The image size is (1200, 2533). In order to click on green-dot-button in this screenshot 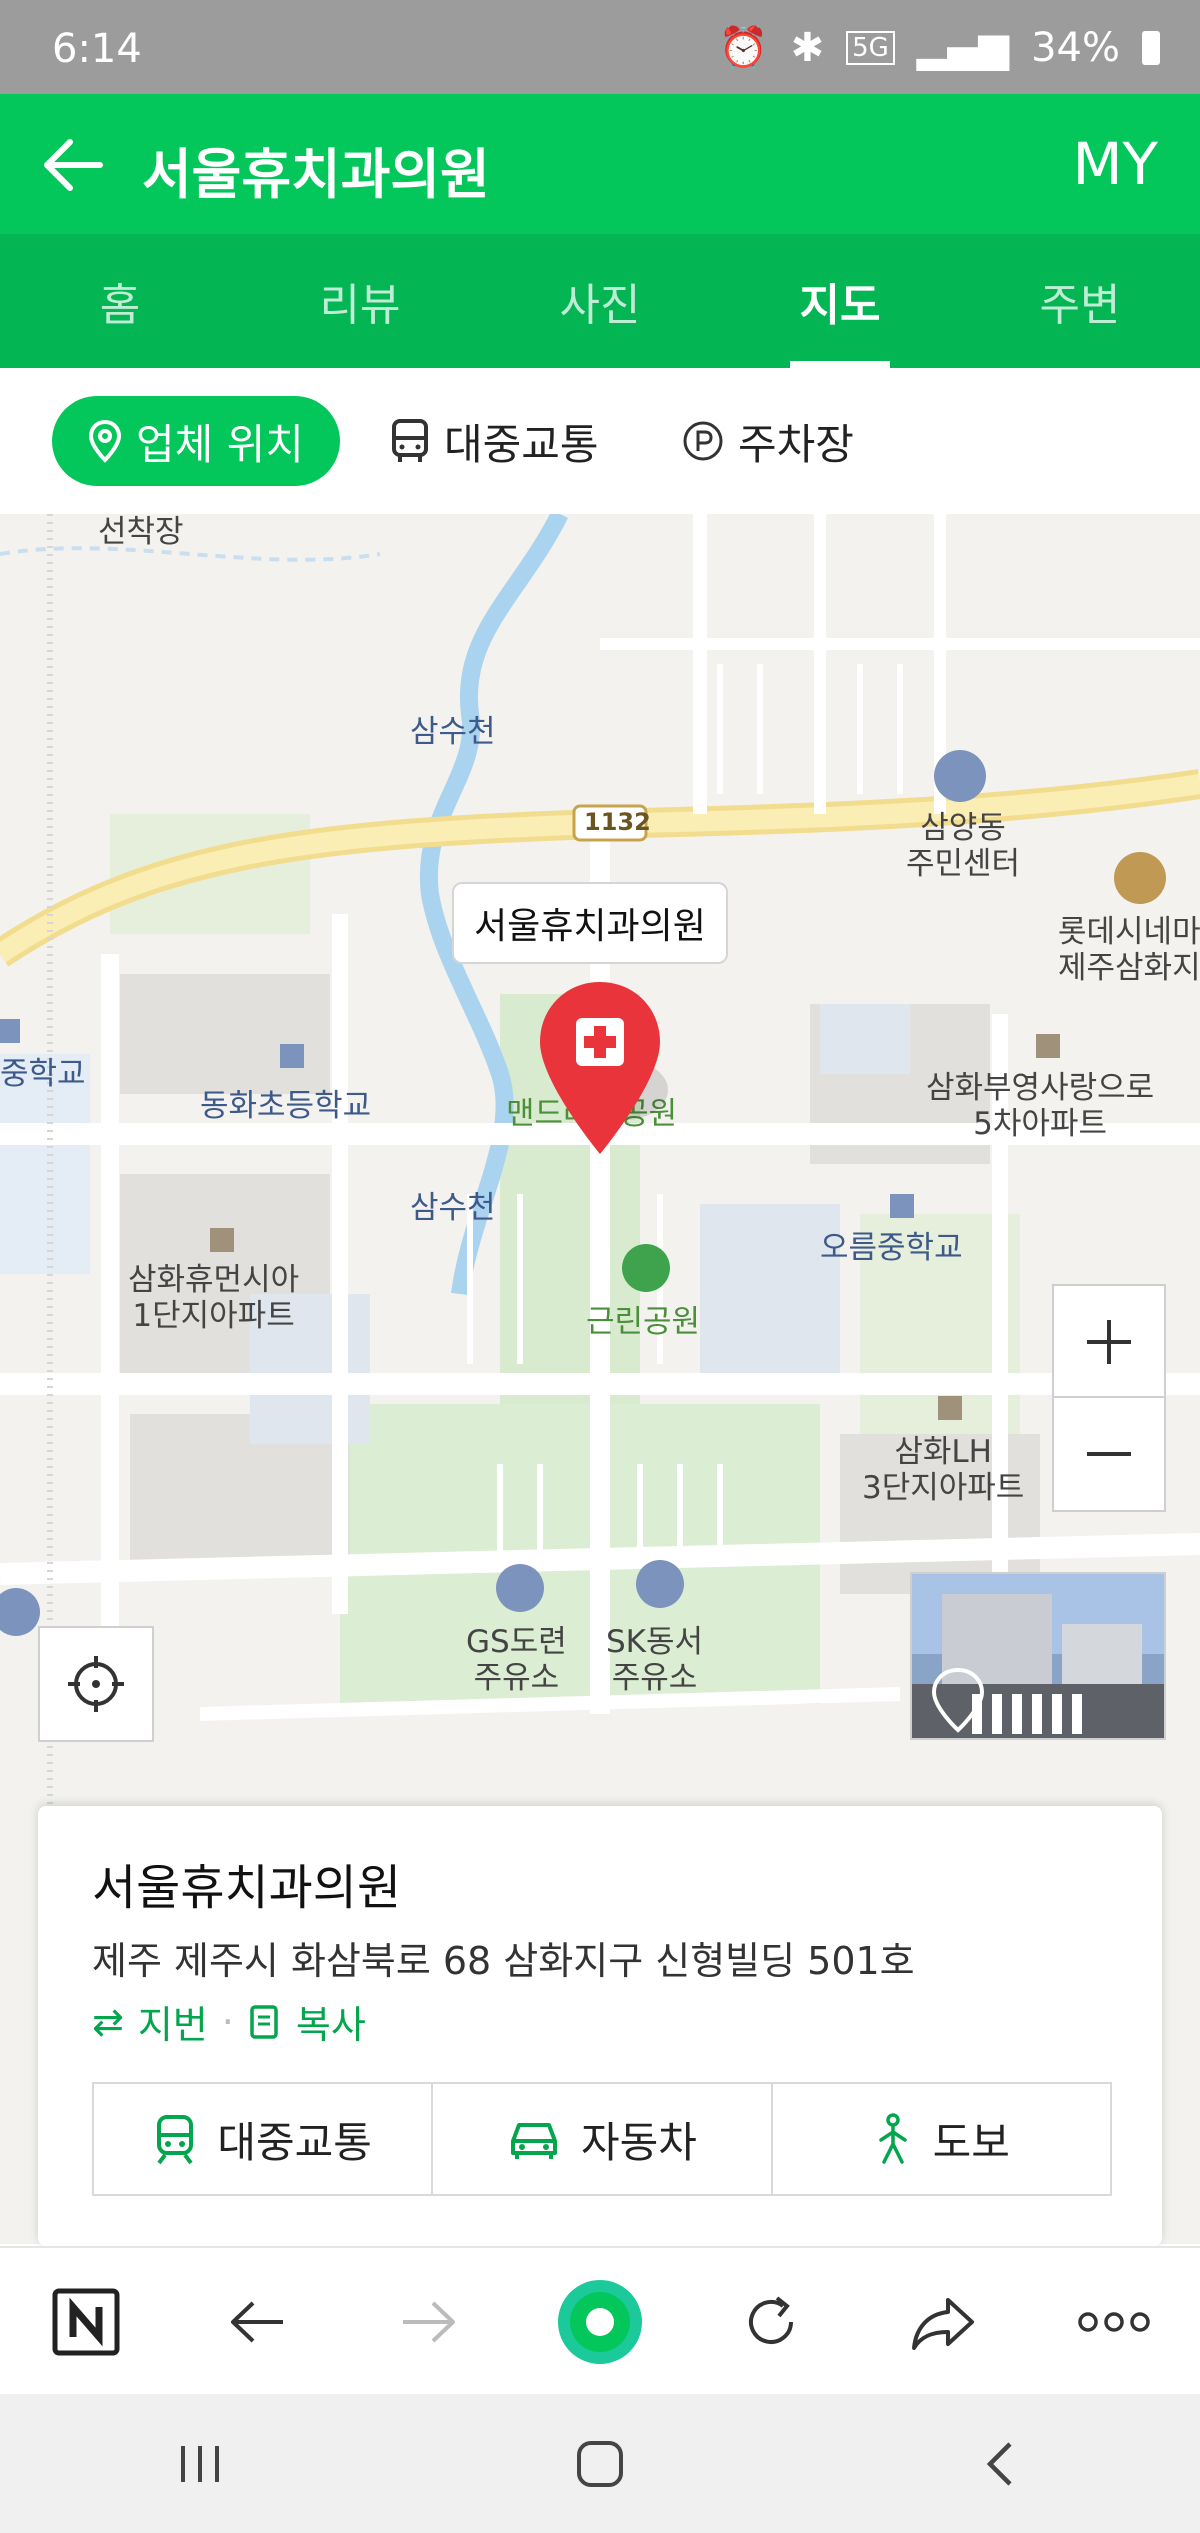, I will do `click(600, 2322)`.